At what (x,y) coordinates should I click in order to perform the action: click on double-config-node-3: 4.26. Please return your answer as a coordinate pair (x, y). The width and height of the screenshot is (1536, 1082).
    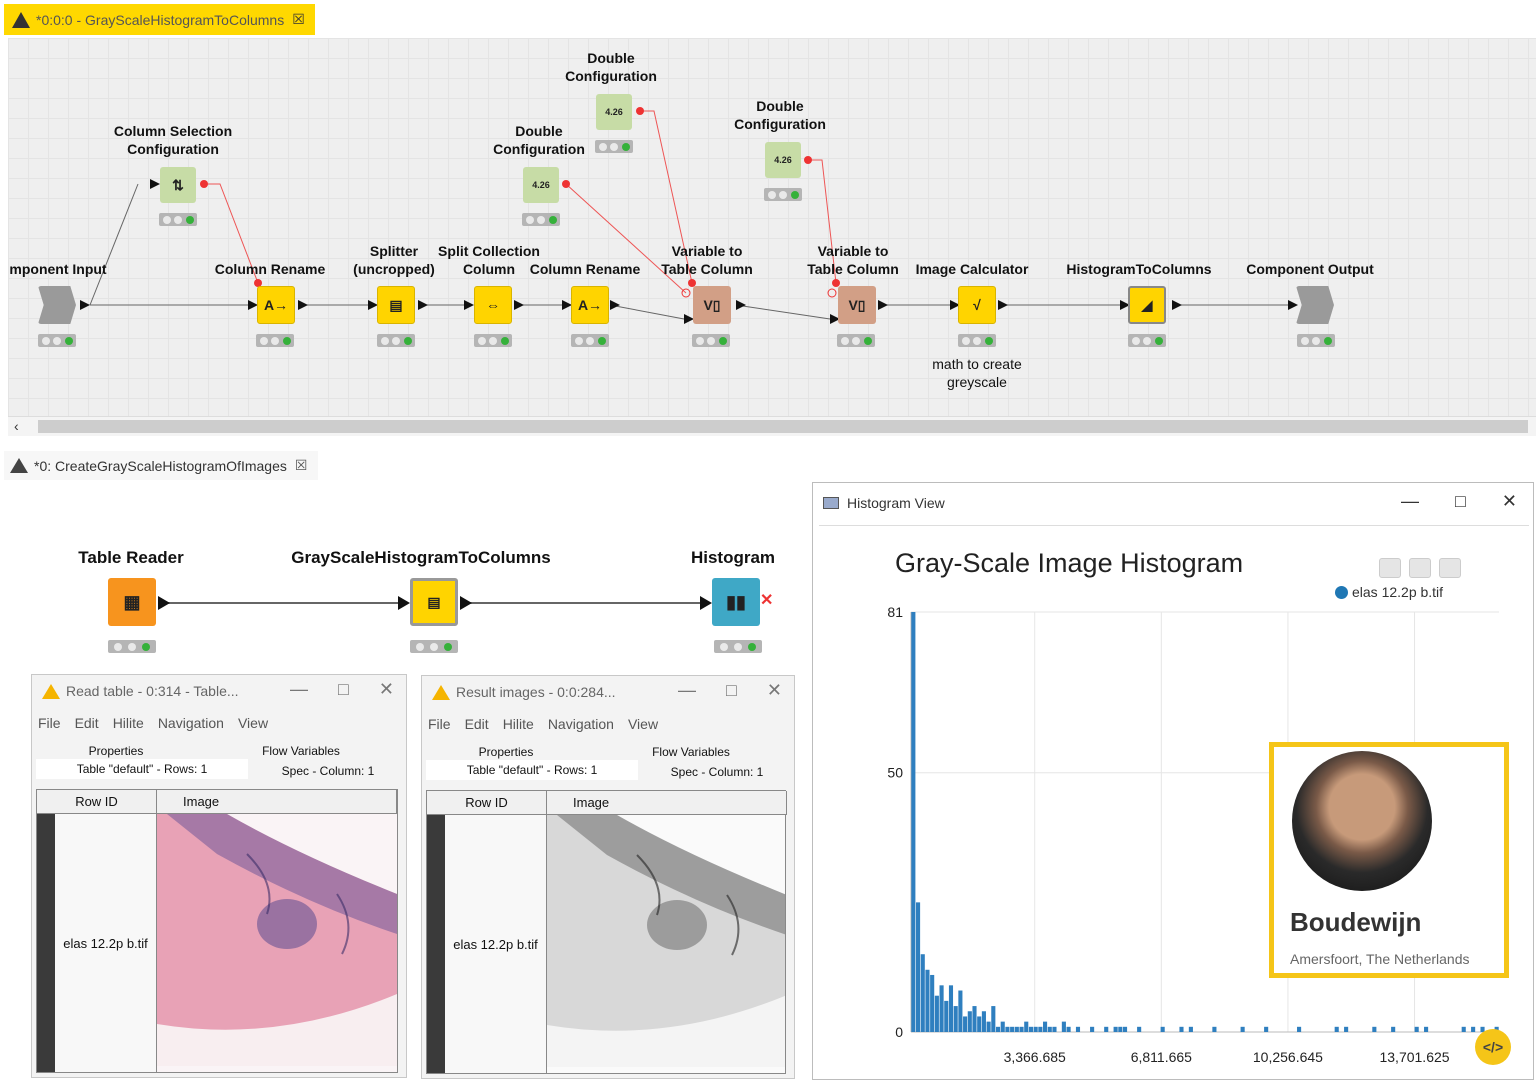
    Looking at the image, I should click on (783, 160).